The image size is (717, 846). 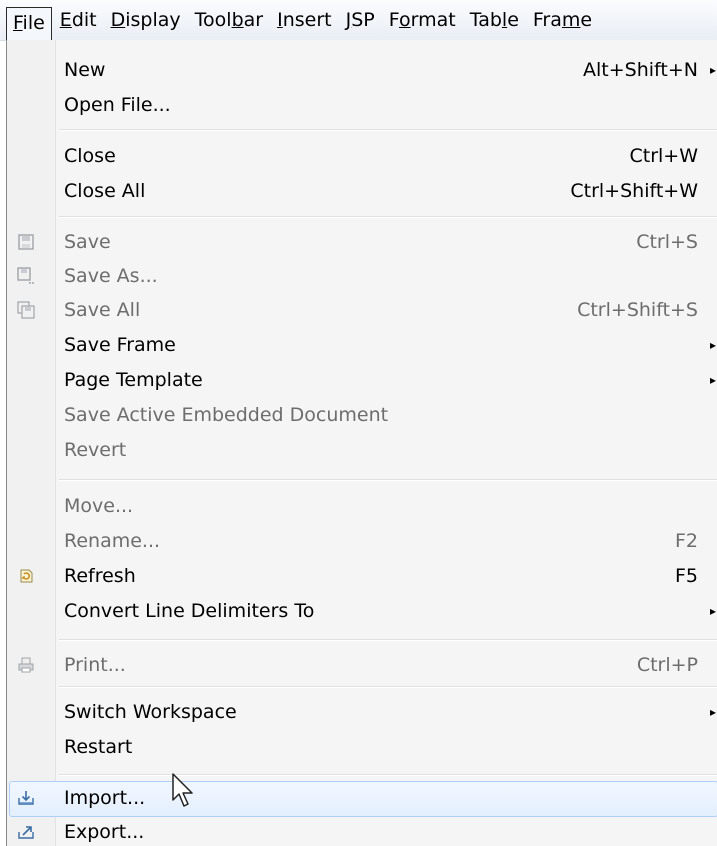 I want to click on menu-item-shortcut: Ctrl+Shift+W, so click(x=634, y=191).